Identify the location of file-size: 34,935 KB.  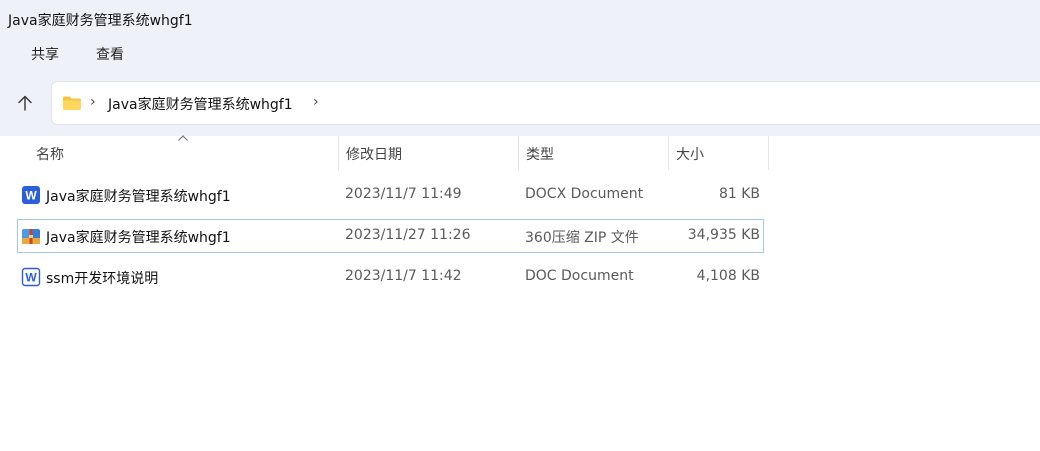
(723, 235).